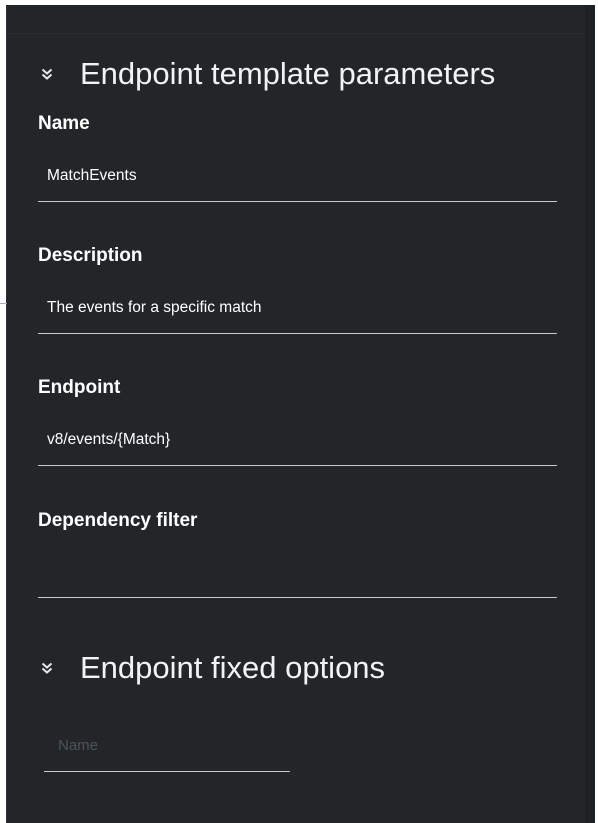 The height and width of the screenshot is (823, 598). What do you see at coordinates (297, 178) in the screenshot?
I see `name-field: MatchEvents` at bounding box center [297, 178].